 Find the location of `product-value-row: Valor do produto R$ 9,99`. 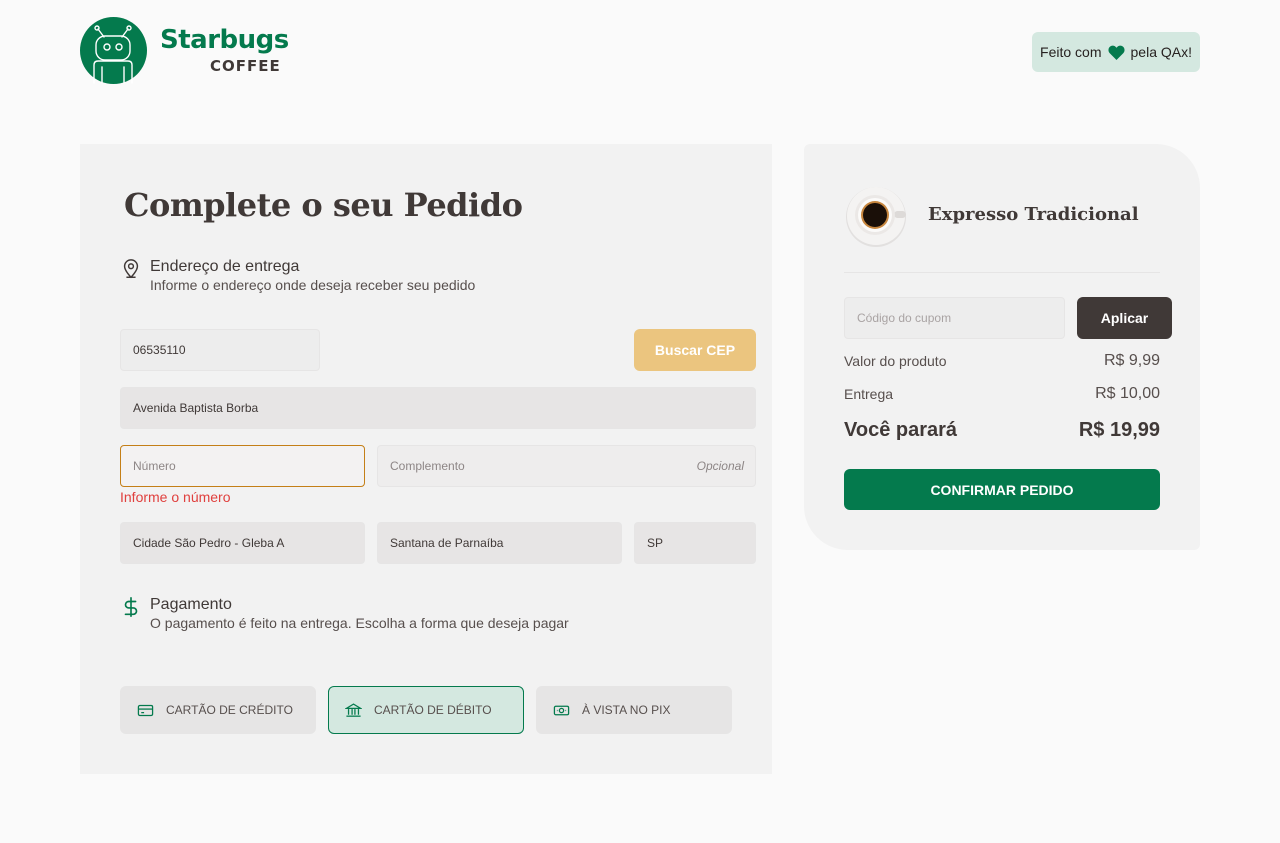

product-value-row: Valor do produto R$ 9,99 is located at coordinates (1002, 361).